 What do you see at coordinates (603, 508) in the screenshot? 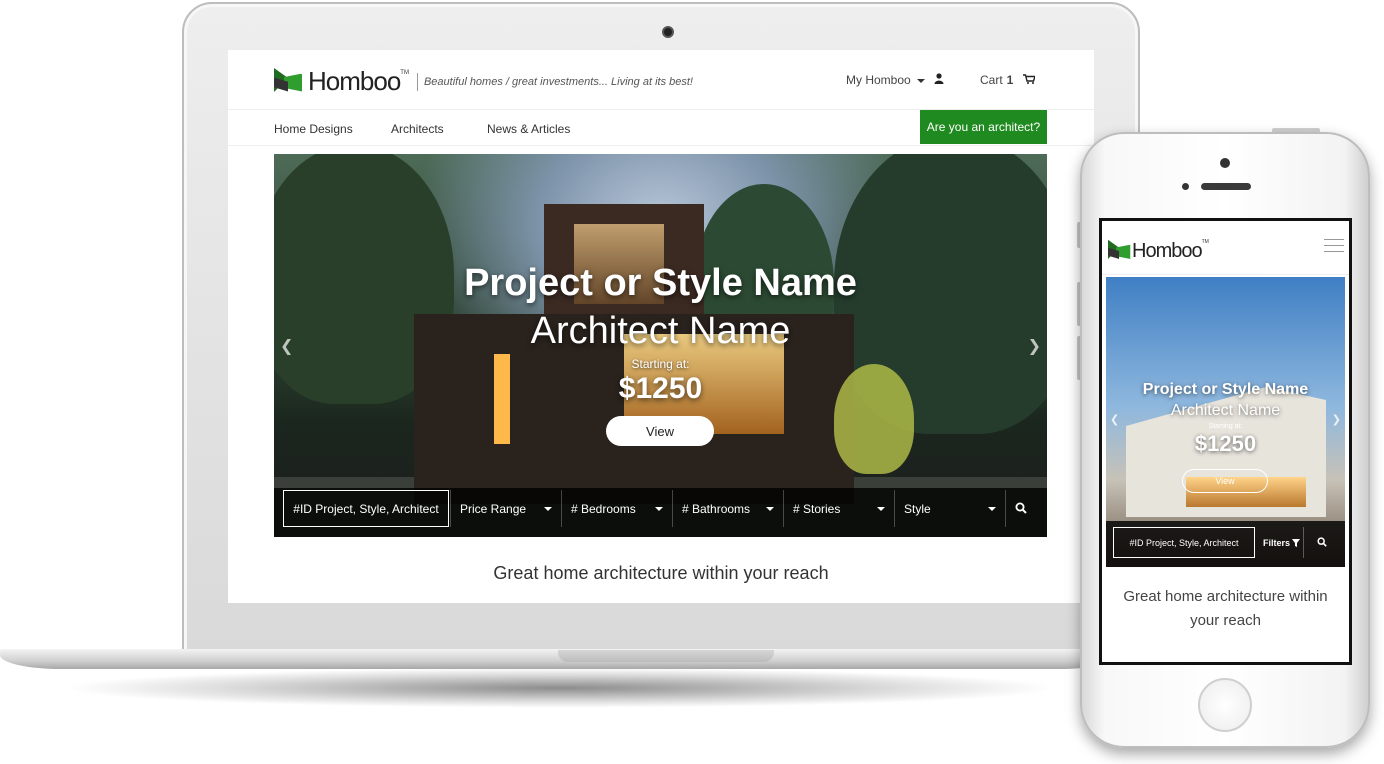
I see `select-label: # Bedrooms` at bounding box center [603, 508].